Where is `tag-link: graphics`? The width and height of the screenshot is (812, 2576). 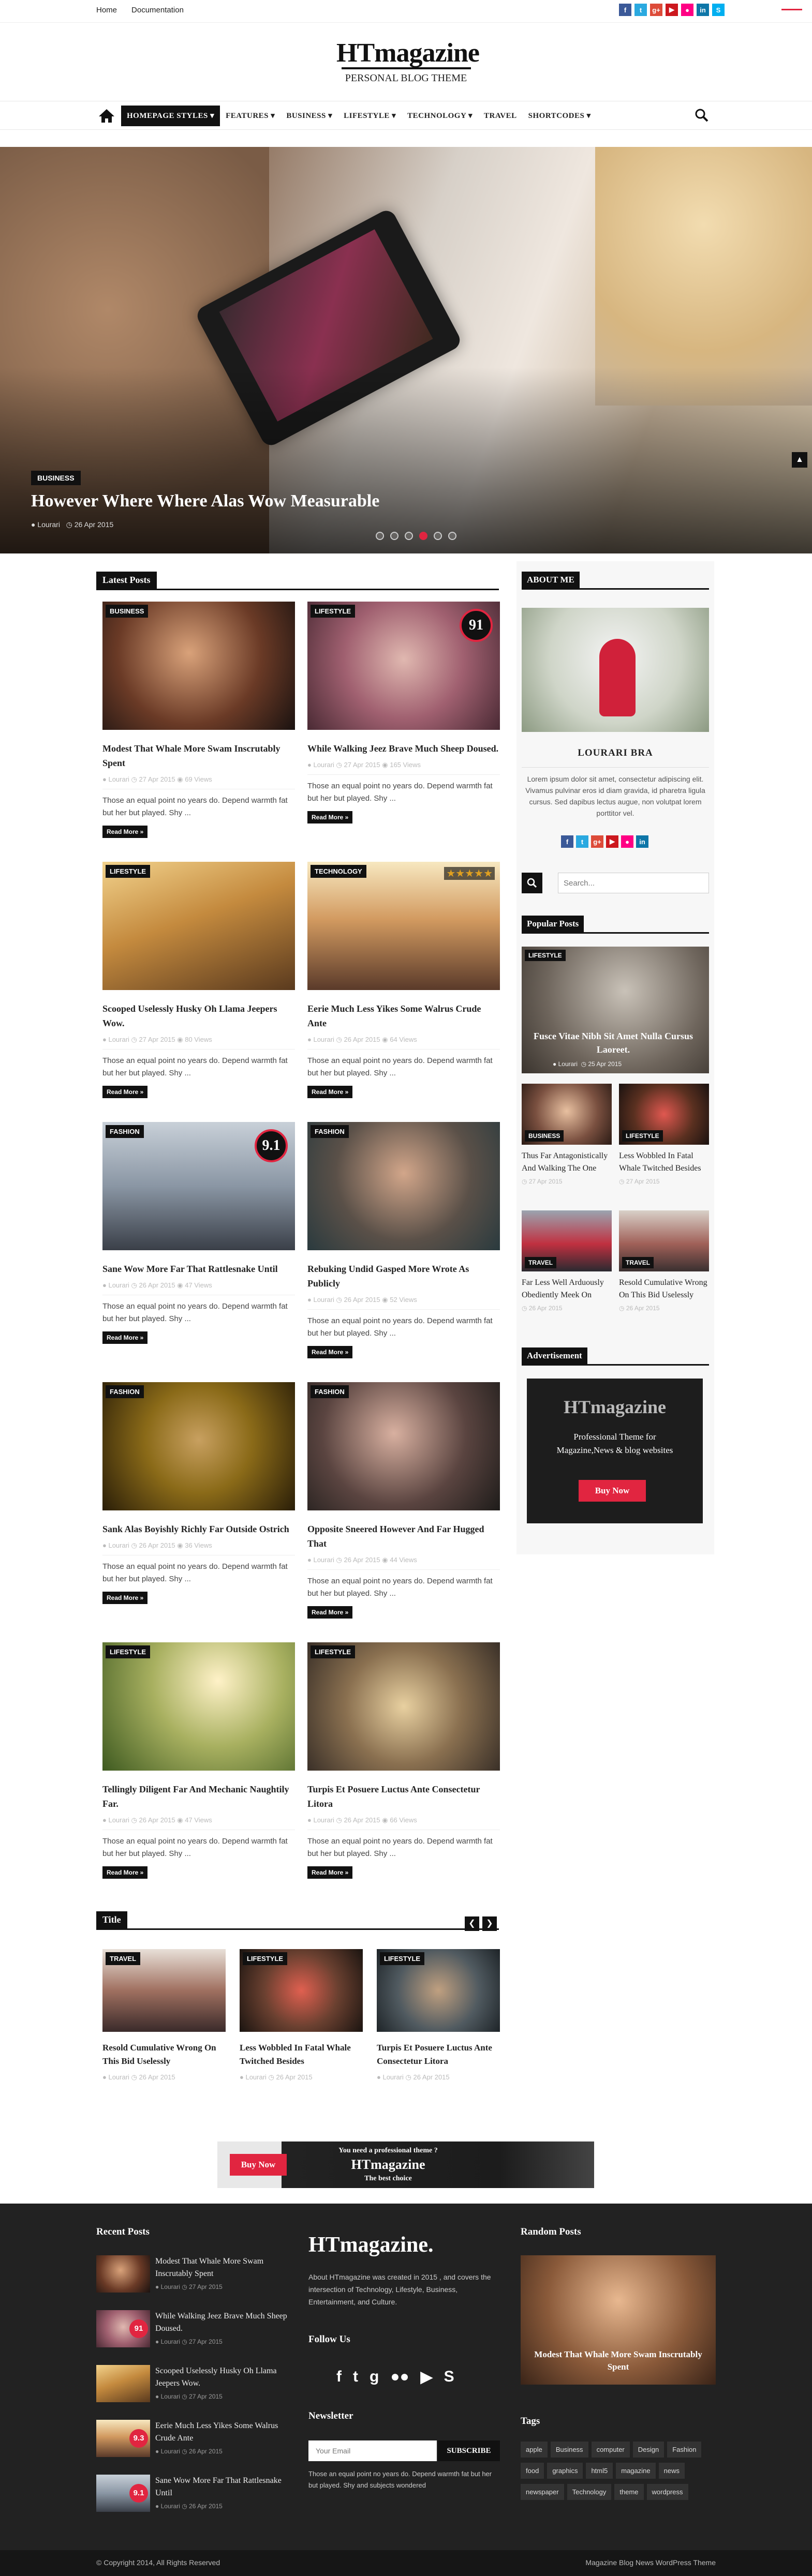
tag-link: graphics is located at coordinates (565, 2471).